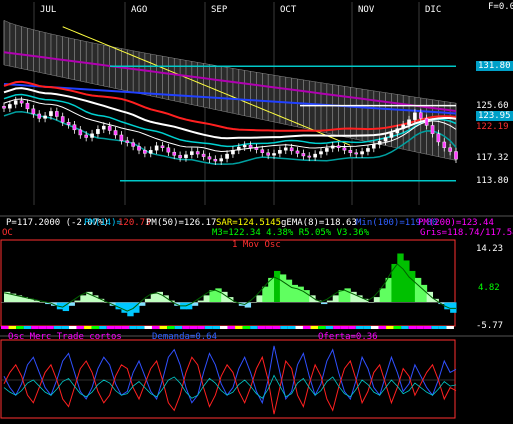 The image size is (513, 424). What do you see at coordinates (319, 223) in the screenshot?
I see `info-row-1-item: gEMA(8)=118.63` at bounding box center [319, 223].